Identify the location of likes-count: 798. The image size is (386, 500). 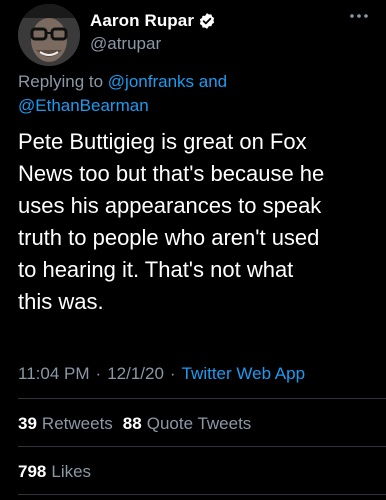
(32, 471).